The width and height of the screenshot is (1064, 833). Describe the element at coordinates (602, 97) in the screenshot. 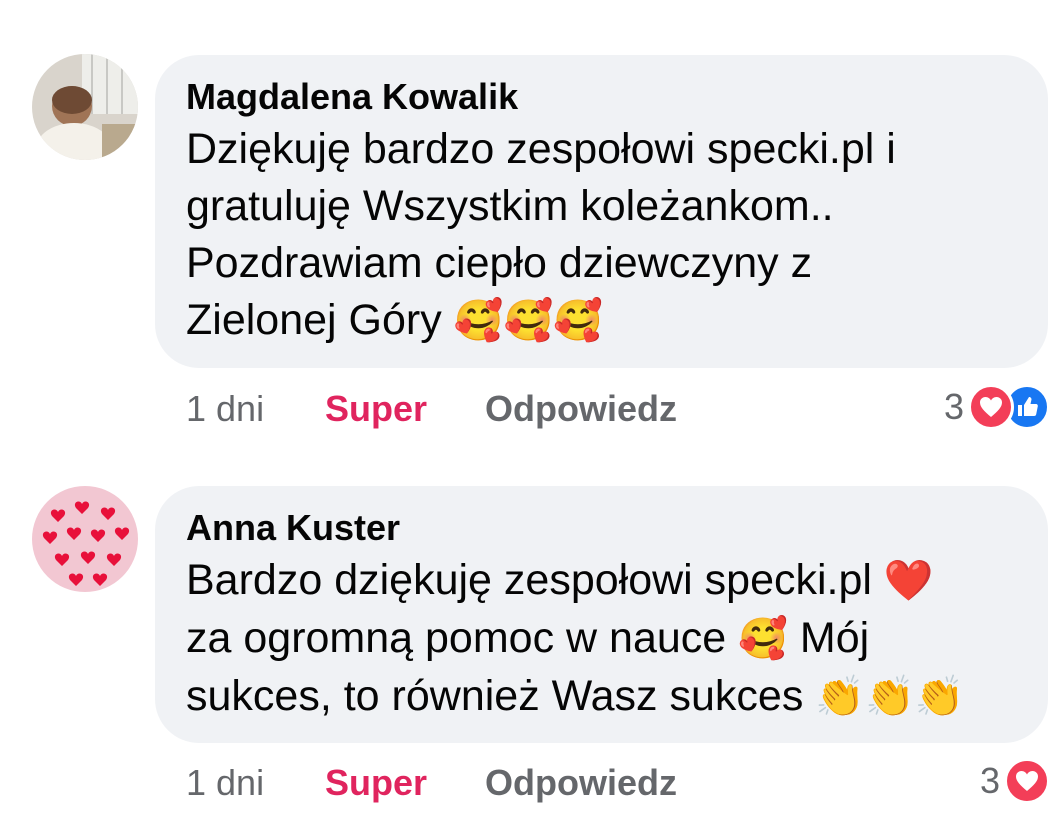

I see `comment-author: Magdalena Kowalik` at that location.